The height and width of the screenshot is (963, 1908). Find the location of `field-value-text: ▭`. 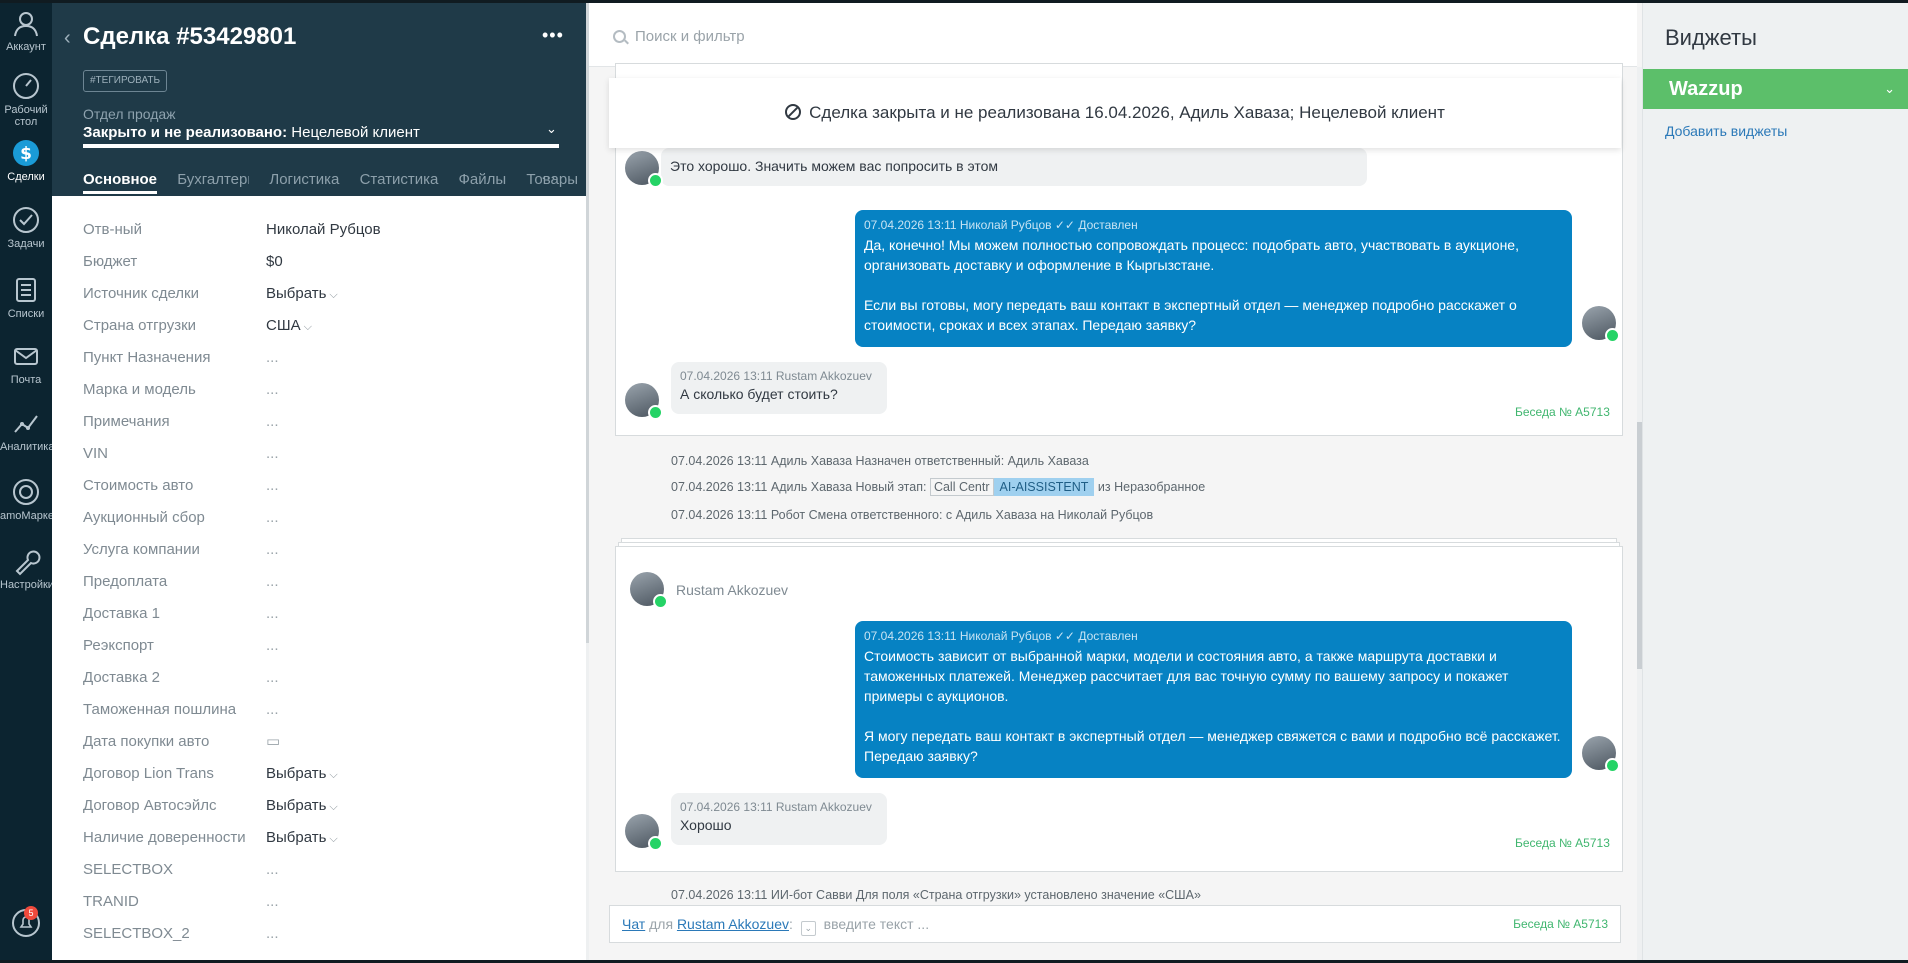

field-value-text: ▭ is located at coordinates (273, 741).